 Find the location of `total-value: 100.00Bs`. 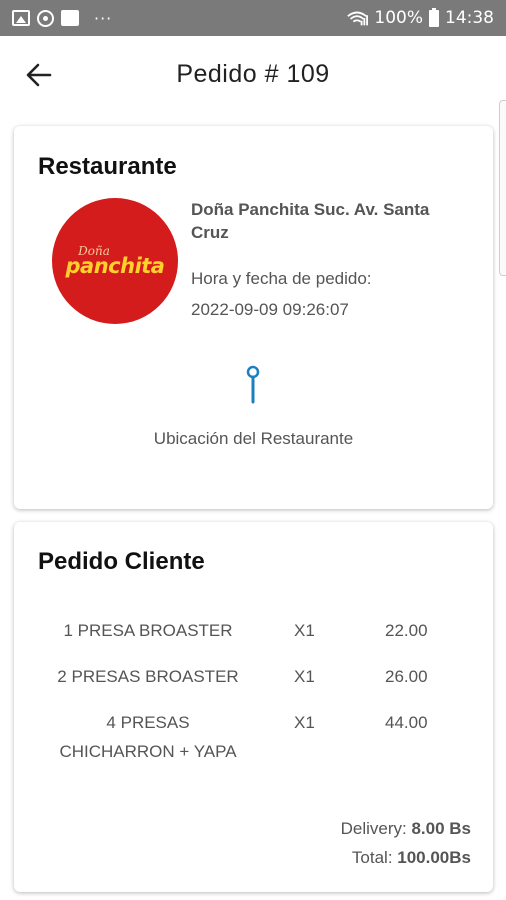

total-value: 100.00Bs is located at coordinates (434, 857).